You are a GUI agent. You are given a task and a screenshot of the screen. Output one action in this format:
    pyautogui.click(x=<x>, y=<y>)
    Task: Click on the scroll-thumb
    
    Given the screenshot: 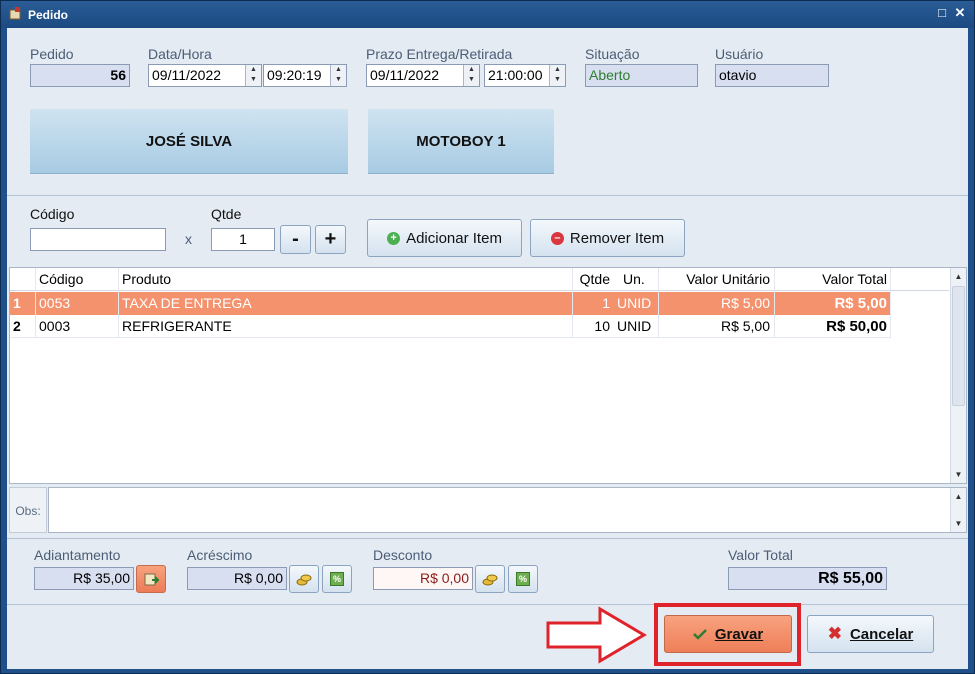 What is the action you would take?
    pyautogui.click(x=958, y=346)
    